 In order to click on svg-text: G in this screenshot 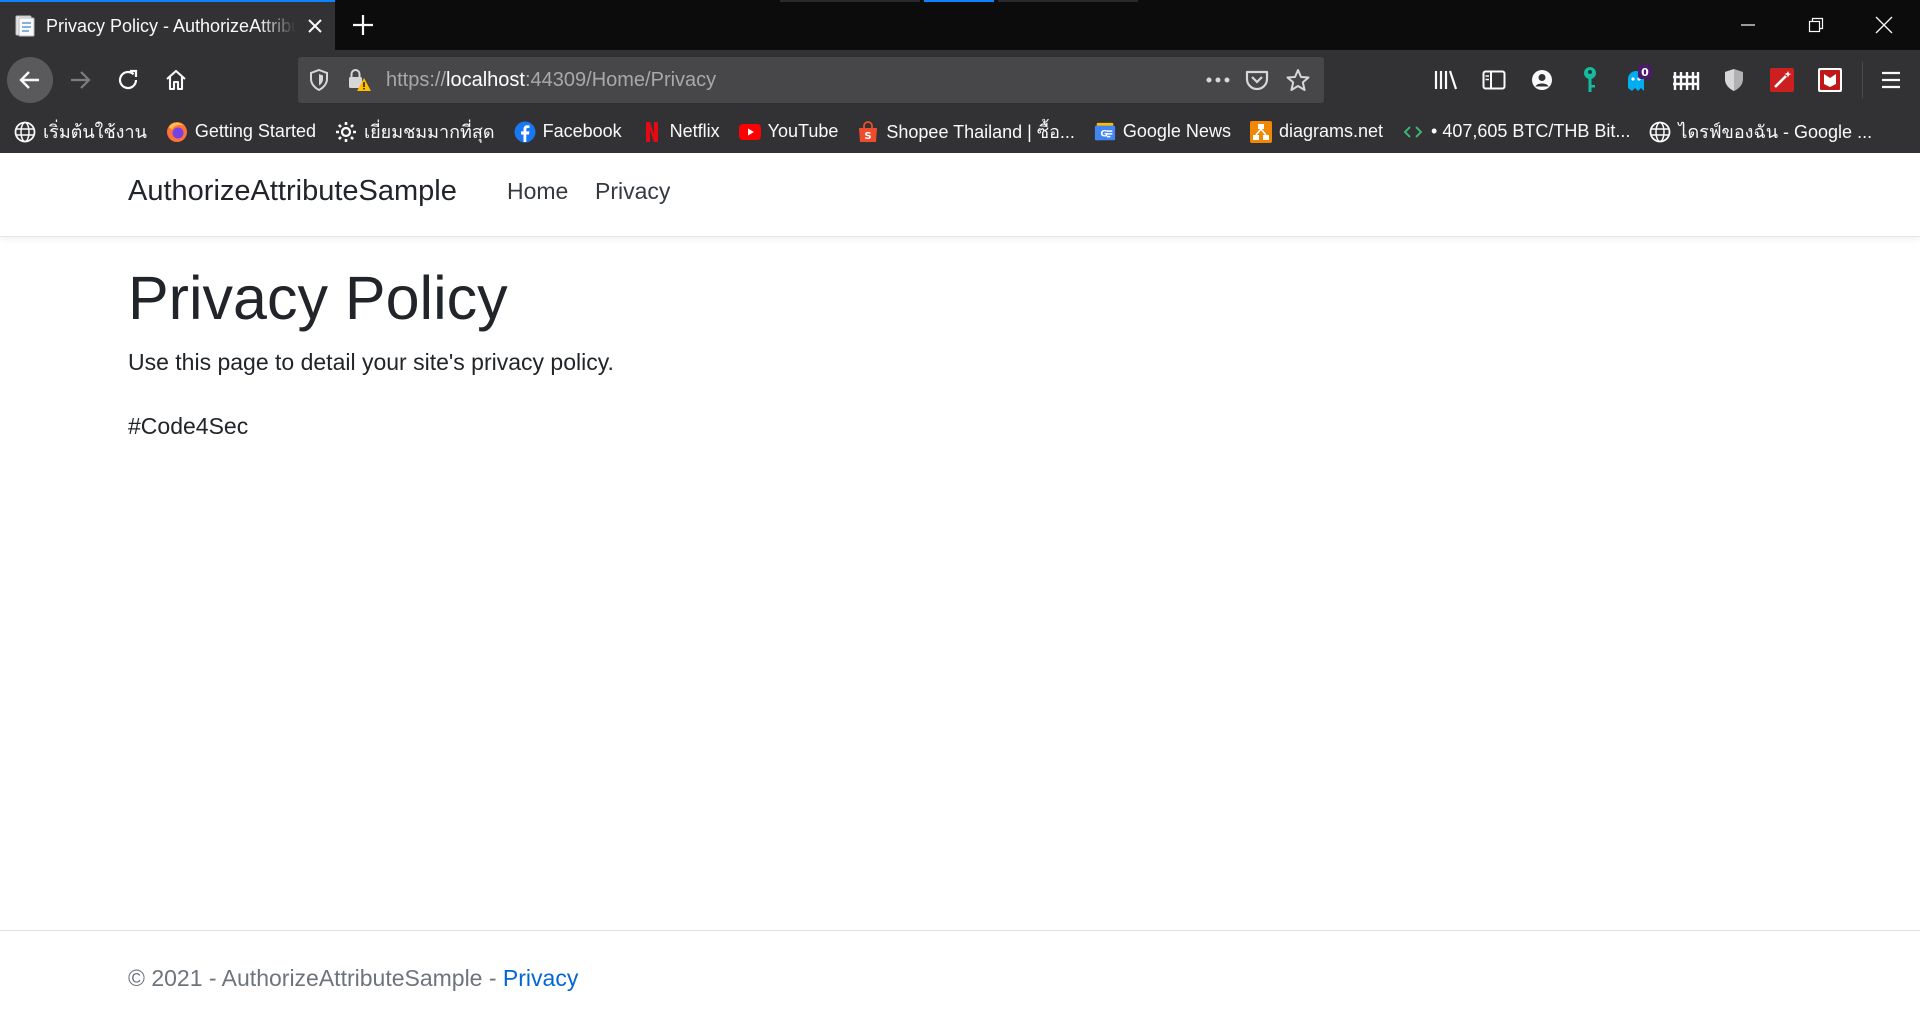, I will do `click(1104, 133)`.